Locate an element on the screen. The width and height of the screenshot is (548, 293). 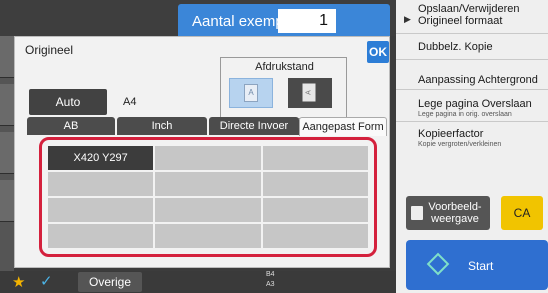
start-button: Start is located at coordinates (477, 265).